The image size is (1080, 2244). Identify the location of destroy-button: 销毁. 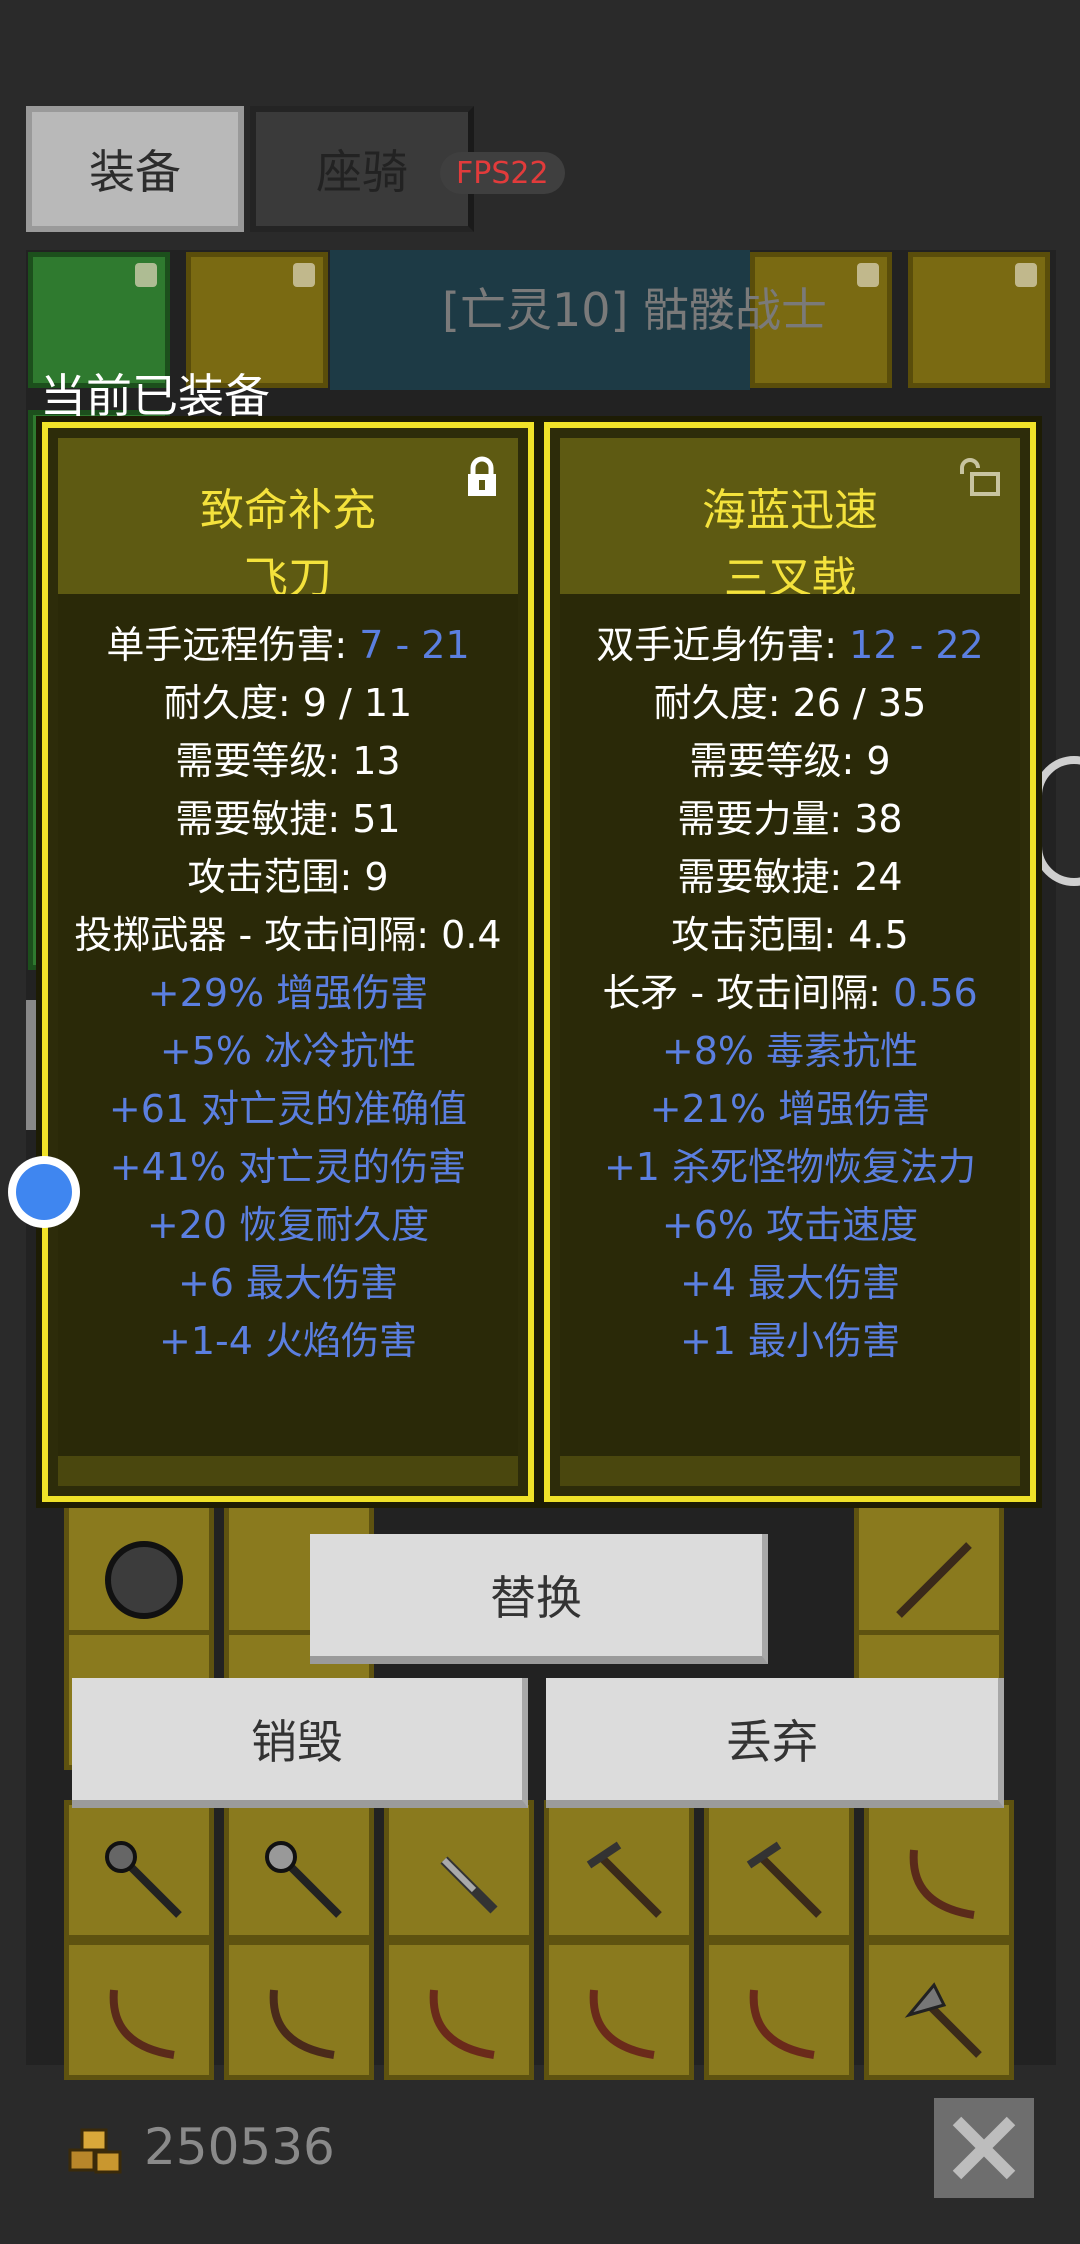
(300, 1743).